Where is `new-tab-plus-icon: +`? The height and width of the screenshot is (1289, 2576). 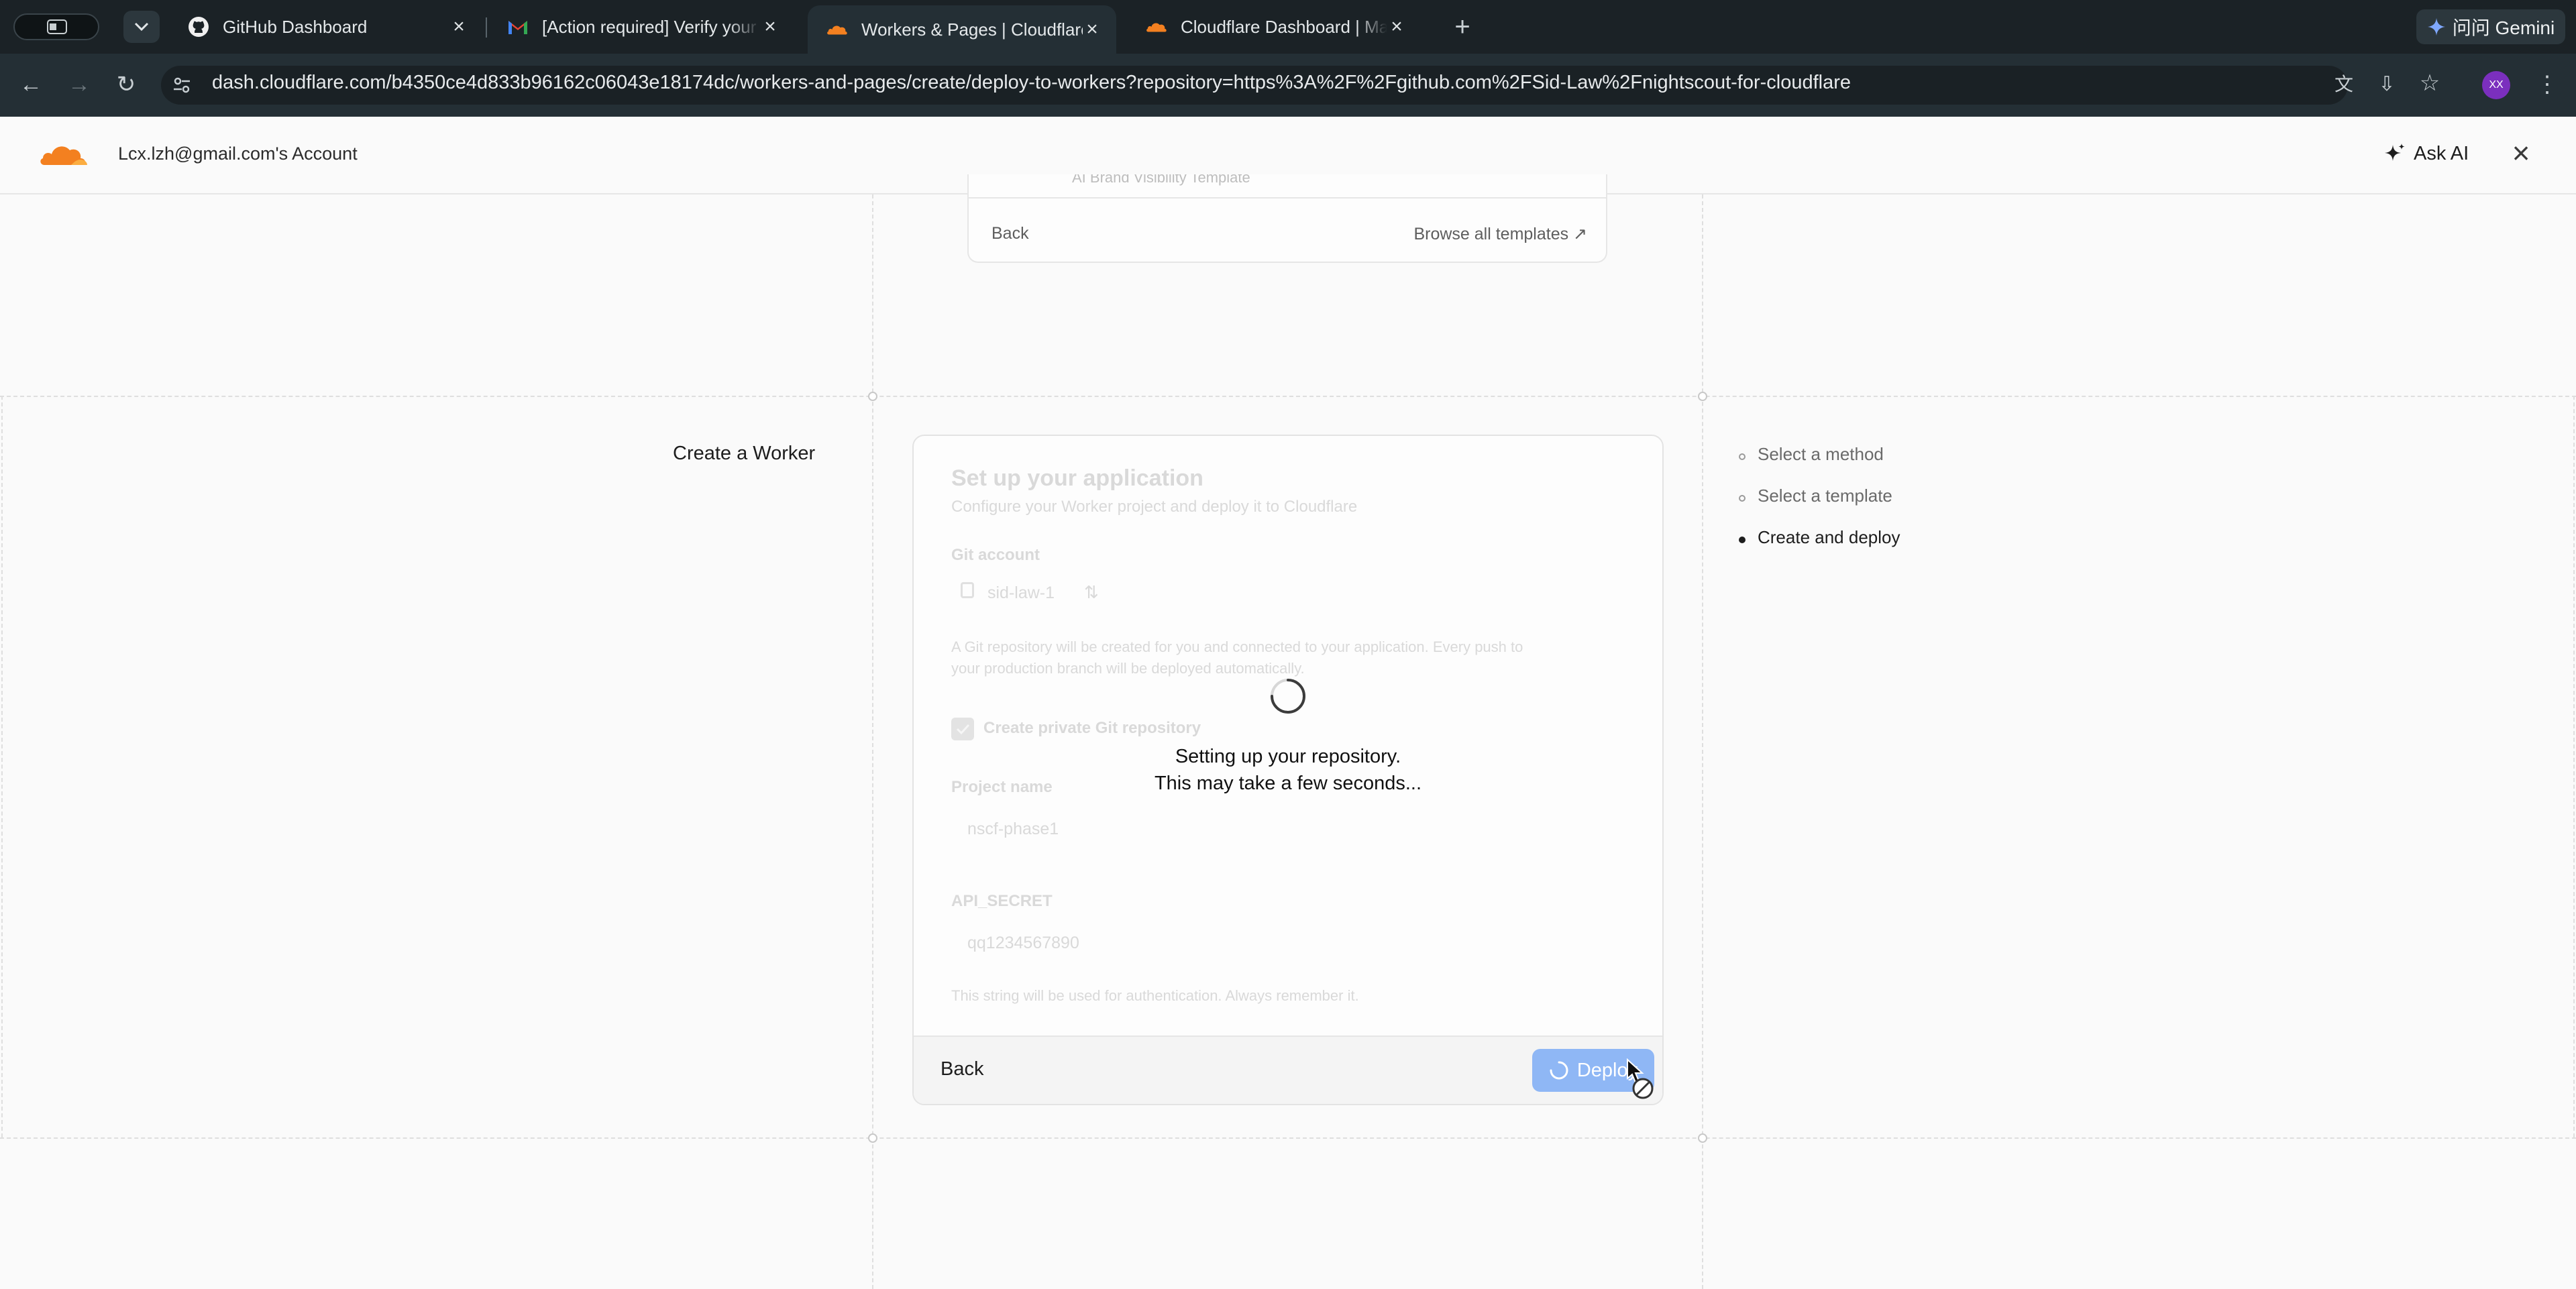 new-tab-plus-icon: + is located at coordinates (1462, 27).